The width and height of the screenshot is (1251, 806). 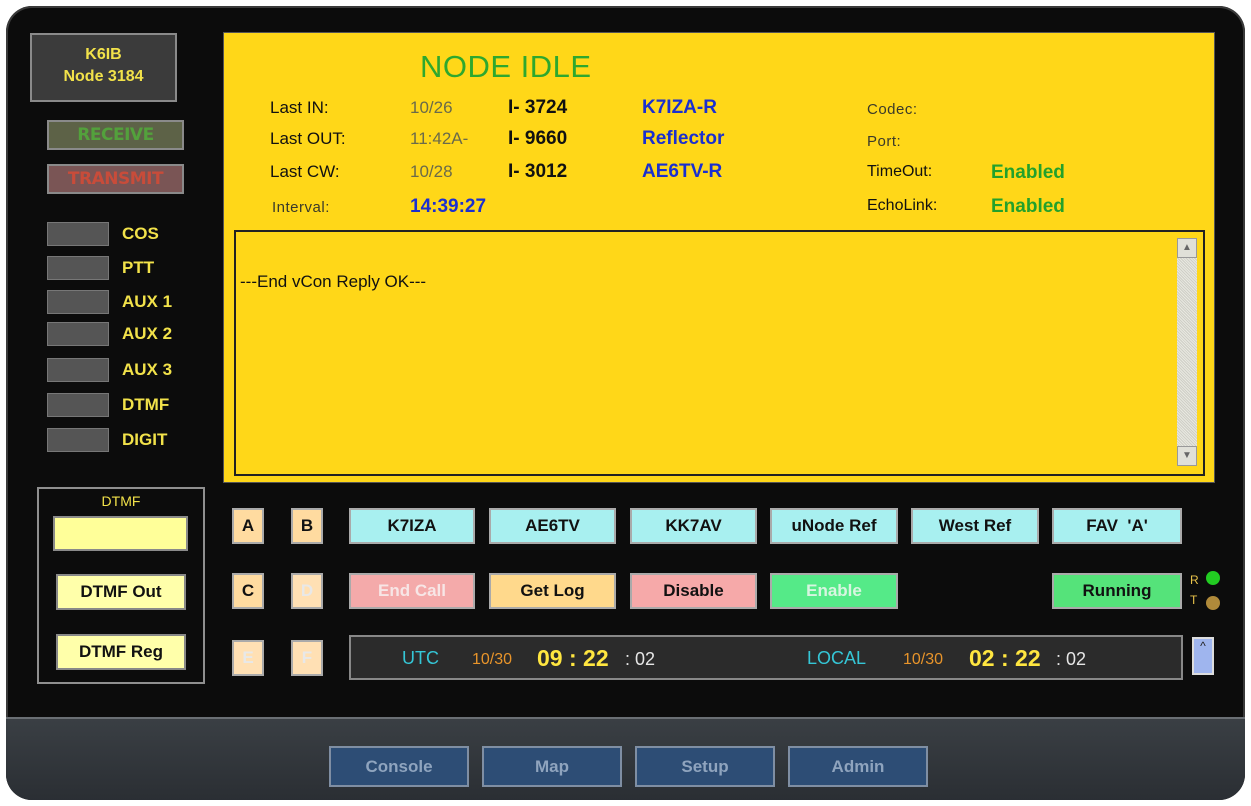 I want to click on last-out-label: Last OUT:, so click(x=308, y=138).